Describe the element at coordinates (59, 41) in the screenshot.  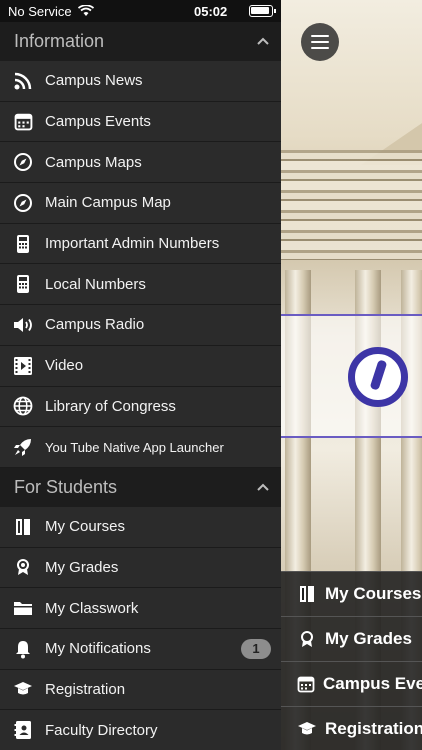
I see `section-title: Information` at that location.